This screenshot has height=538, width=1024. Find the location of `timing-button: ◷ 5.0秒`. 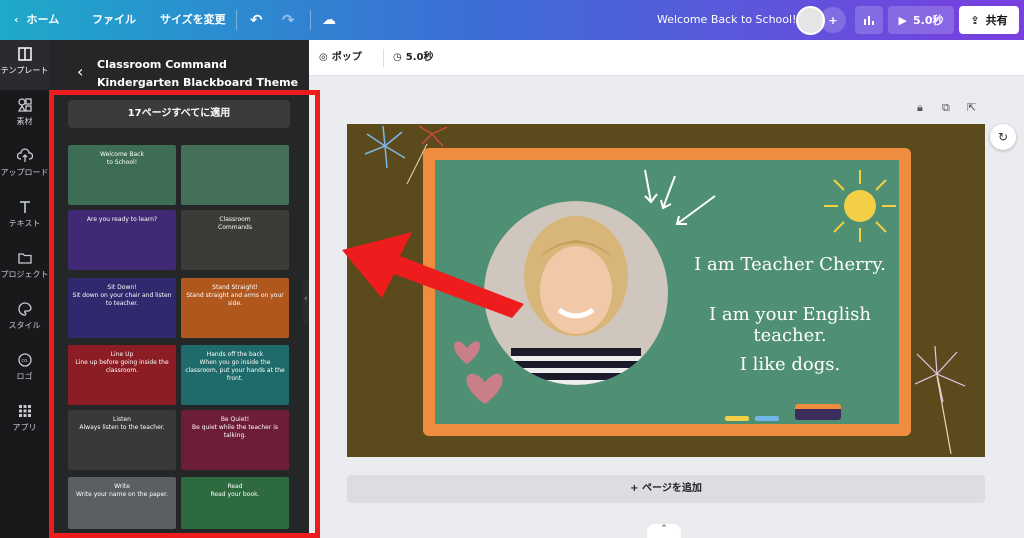

timing-button: ◷ 5.0秒 is located at coordinates (413, 58).